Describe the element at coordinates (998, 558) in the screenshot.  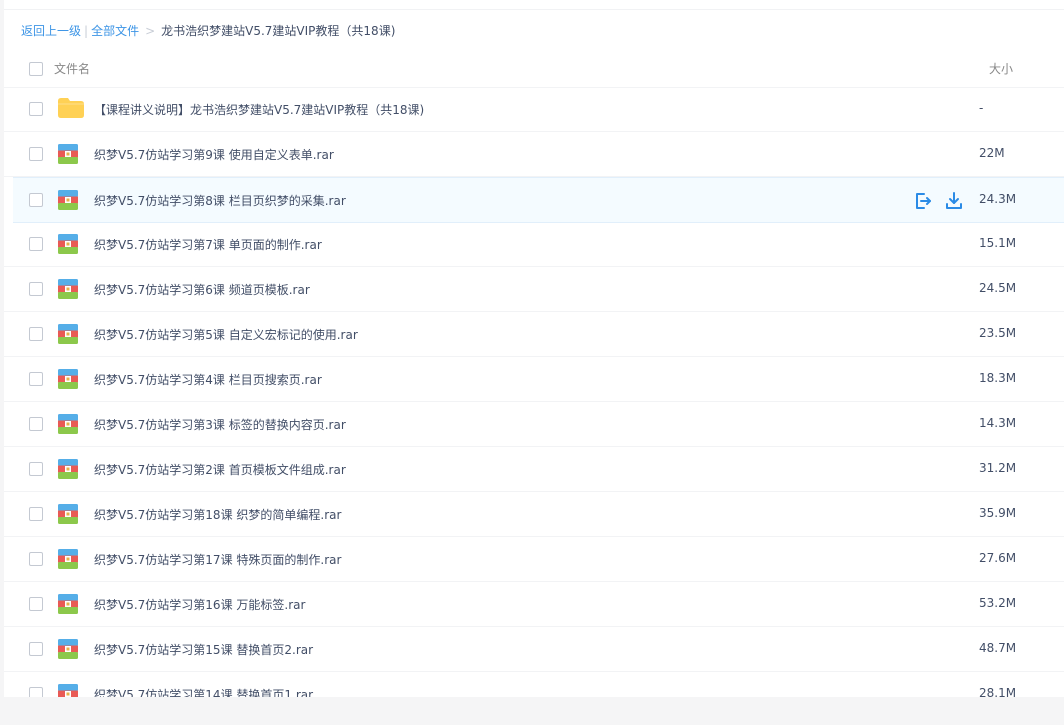
I see `file-size: 27.6M` at that location.